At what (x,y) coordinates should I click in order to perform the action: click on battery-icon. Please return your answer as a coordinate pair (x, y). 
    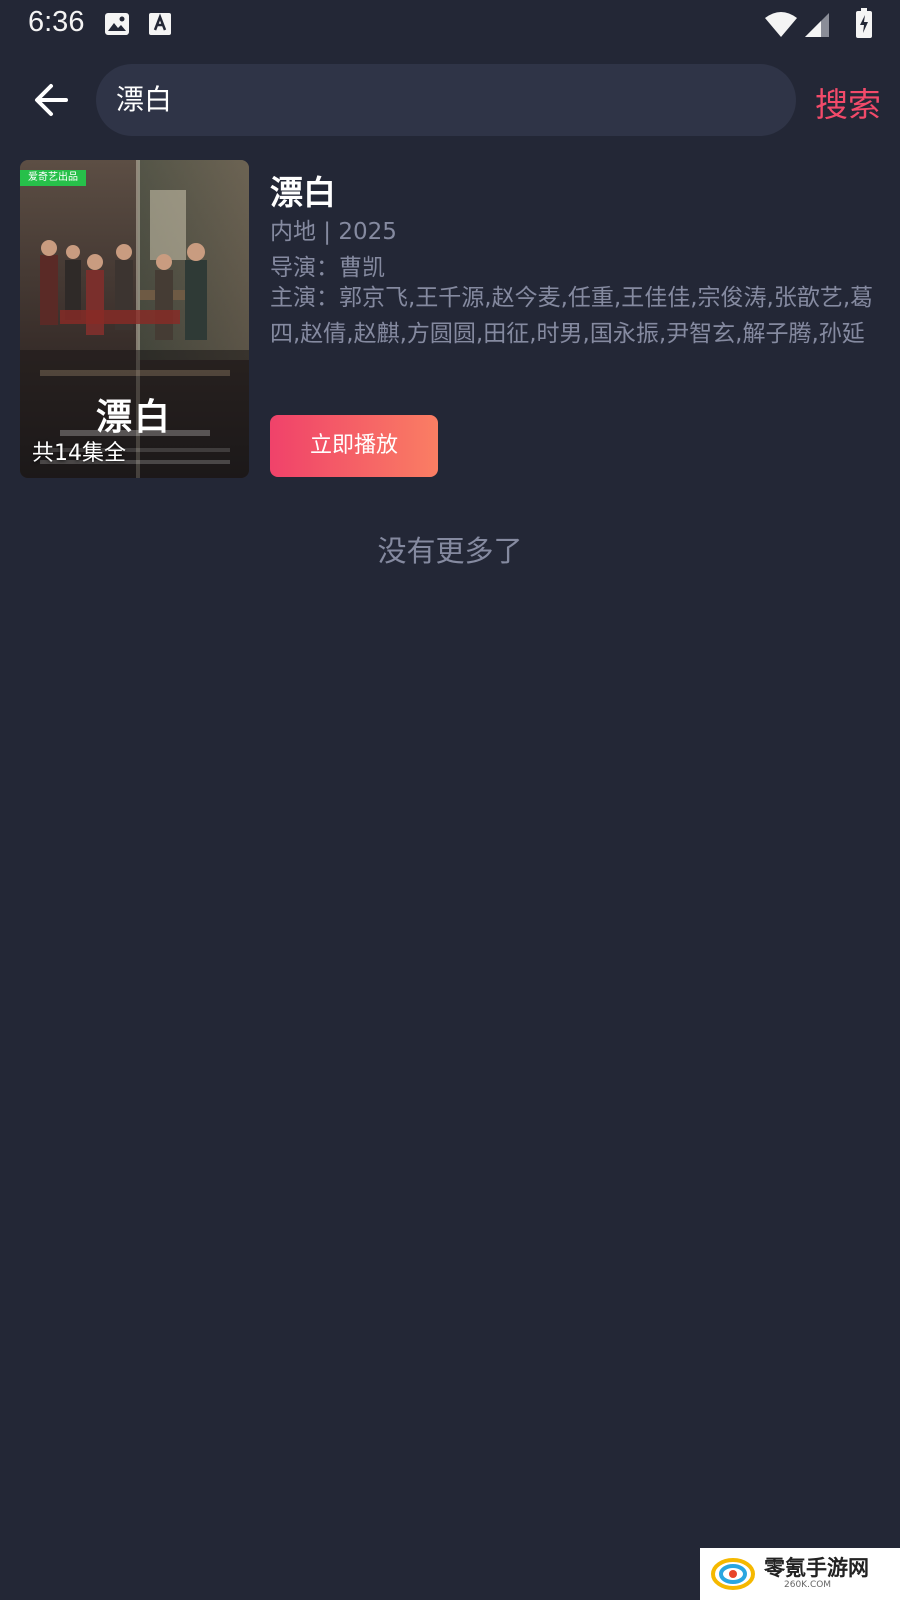
    Looking at the image, I should click on (864, 25).